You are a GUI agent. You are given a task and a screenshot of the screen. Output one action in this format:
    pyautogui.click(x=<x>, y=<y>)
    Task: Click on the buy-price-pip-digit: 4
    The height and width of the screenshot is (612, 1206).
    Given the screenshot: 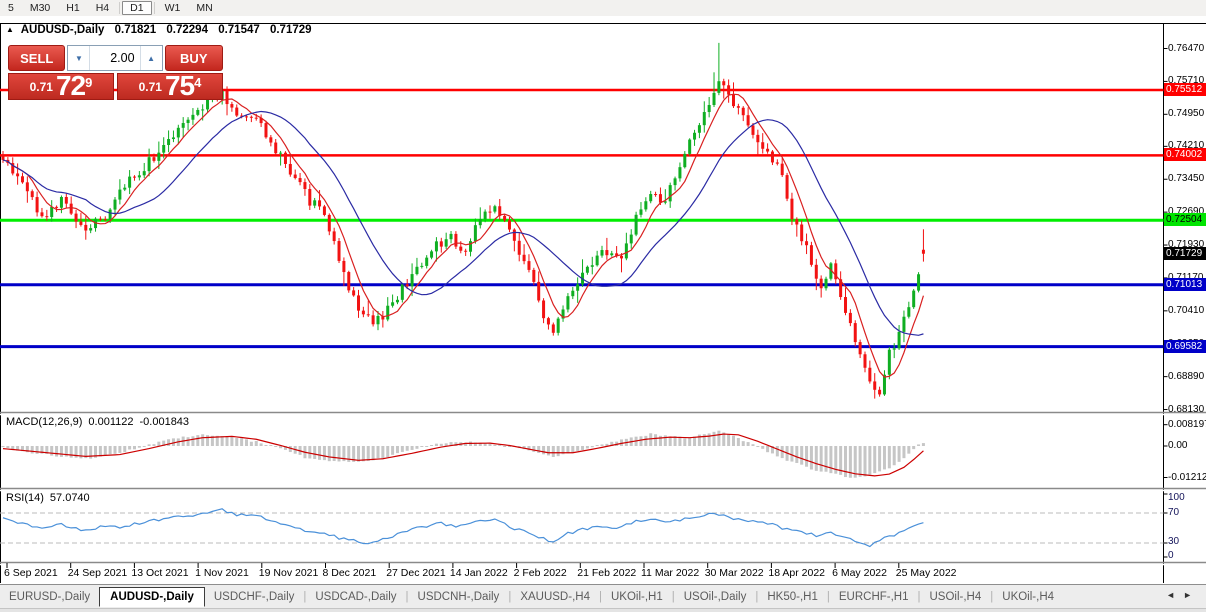 What is the action you would take?
    pyautogui.click(x=198, y=82)
    